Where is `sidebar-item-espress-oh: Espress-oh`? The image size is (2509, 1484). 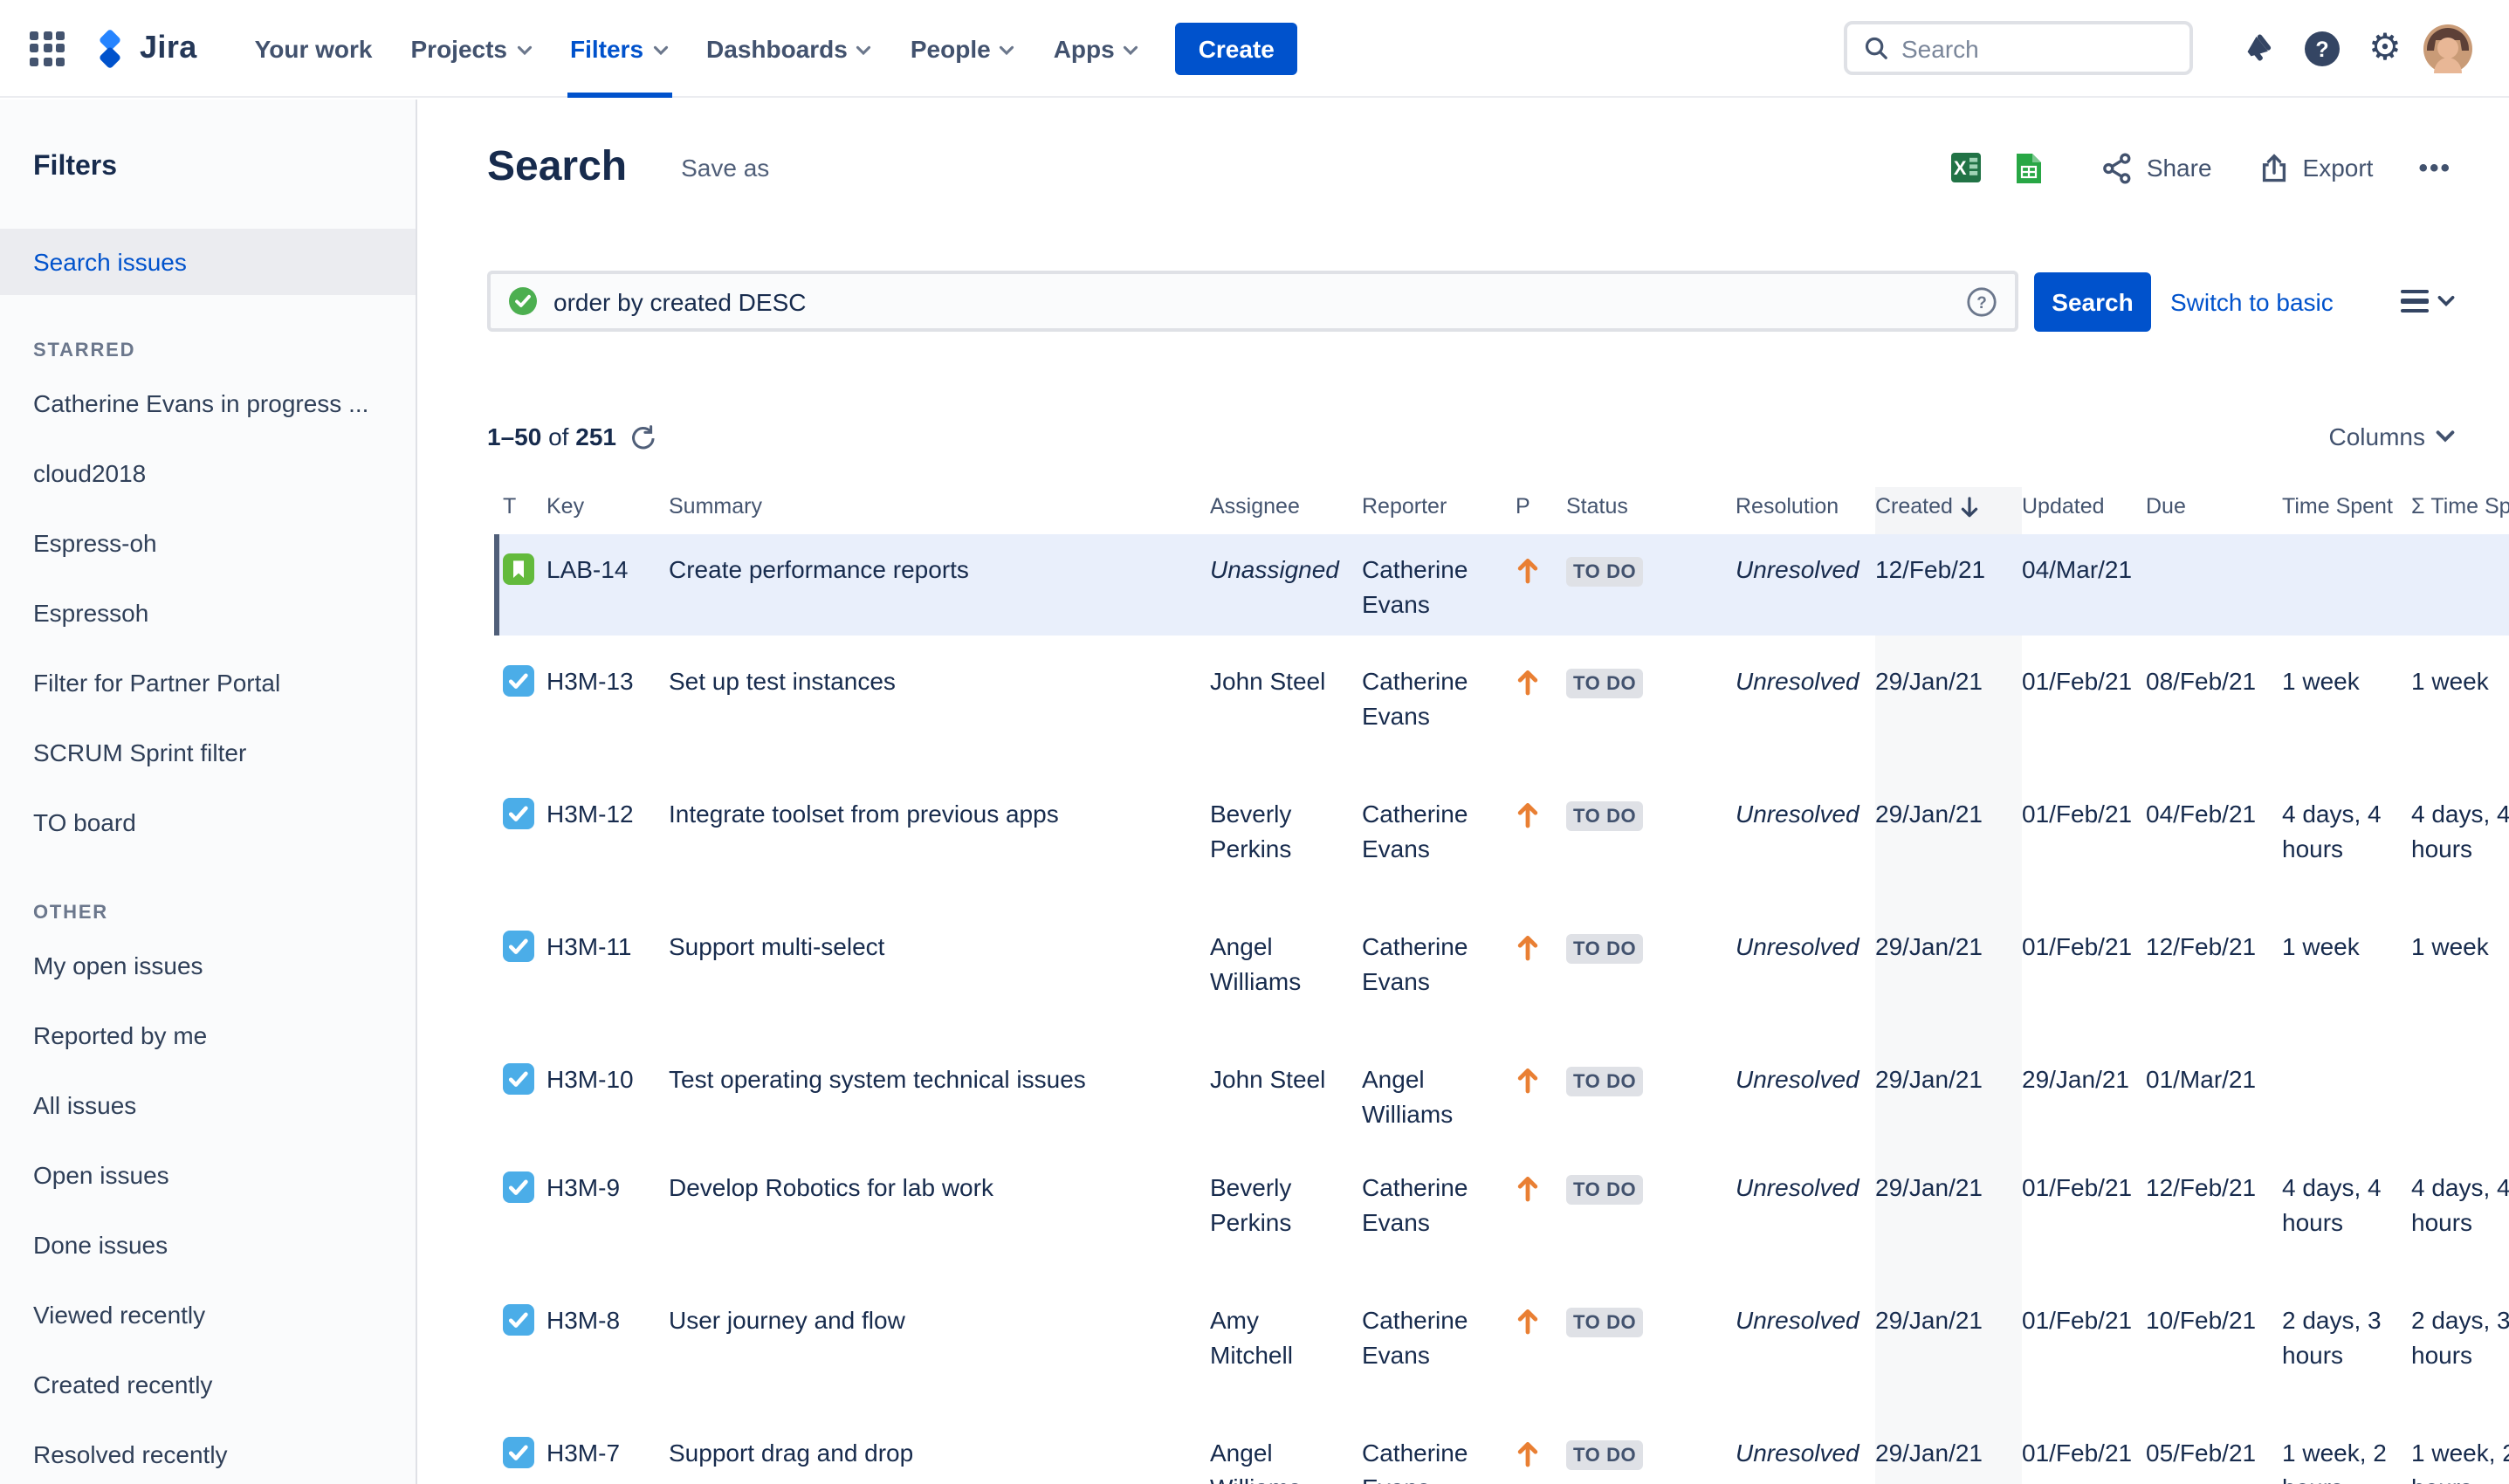 sidebar-item-espress-oh: Espress-oh is located at coordinates (208, 543).